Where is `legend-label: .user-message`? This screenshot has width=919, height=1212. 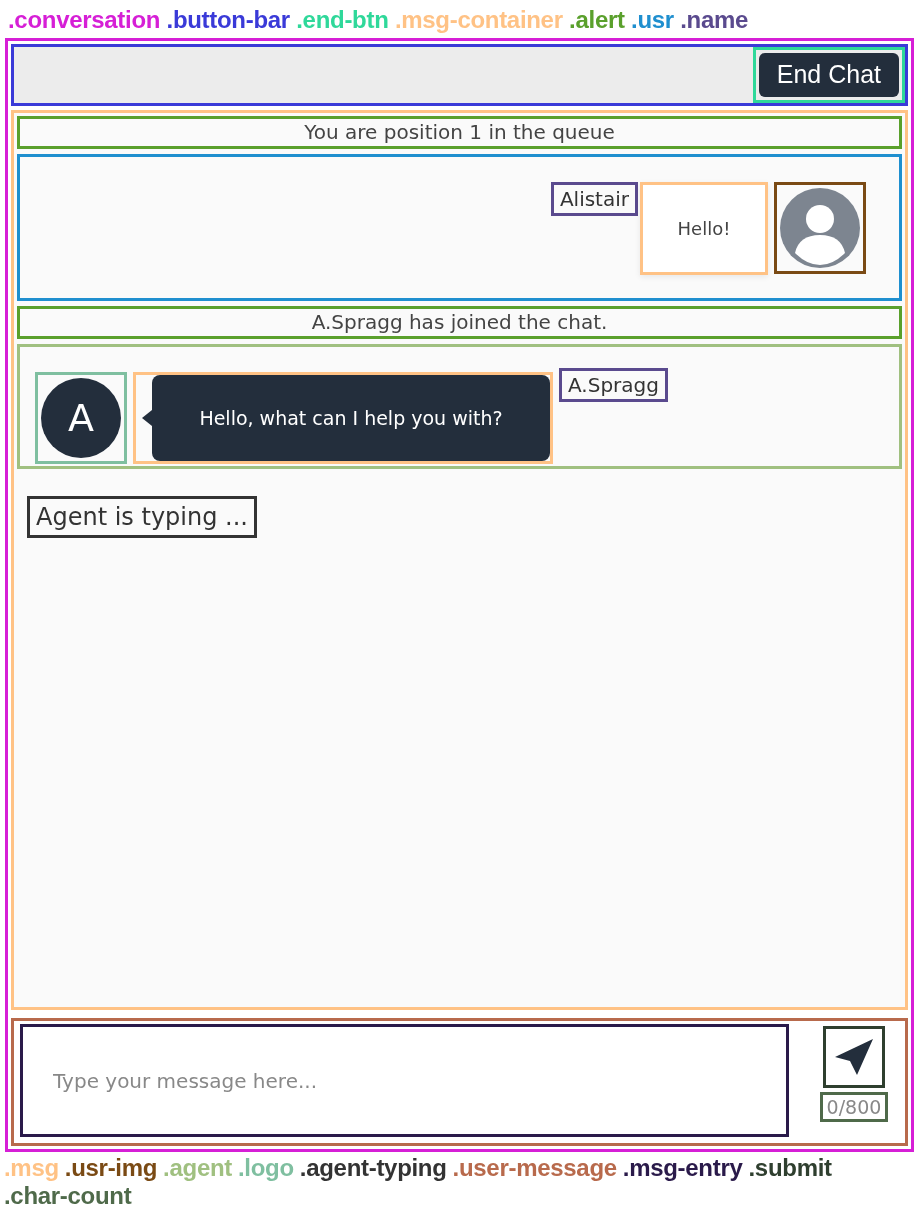 legend-label: .user-message is located at coordinates (534, 1168).